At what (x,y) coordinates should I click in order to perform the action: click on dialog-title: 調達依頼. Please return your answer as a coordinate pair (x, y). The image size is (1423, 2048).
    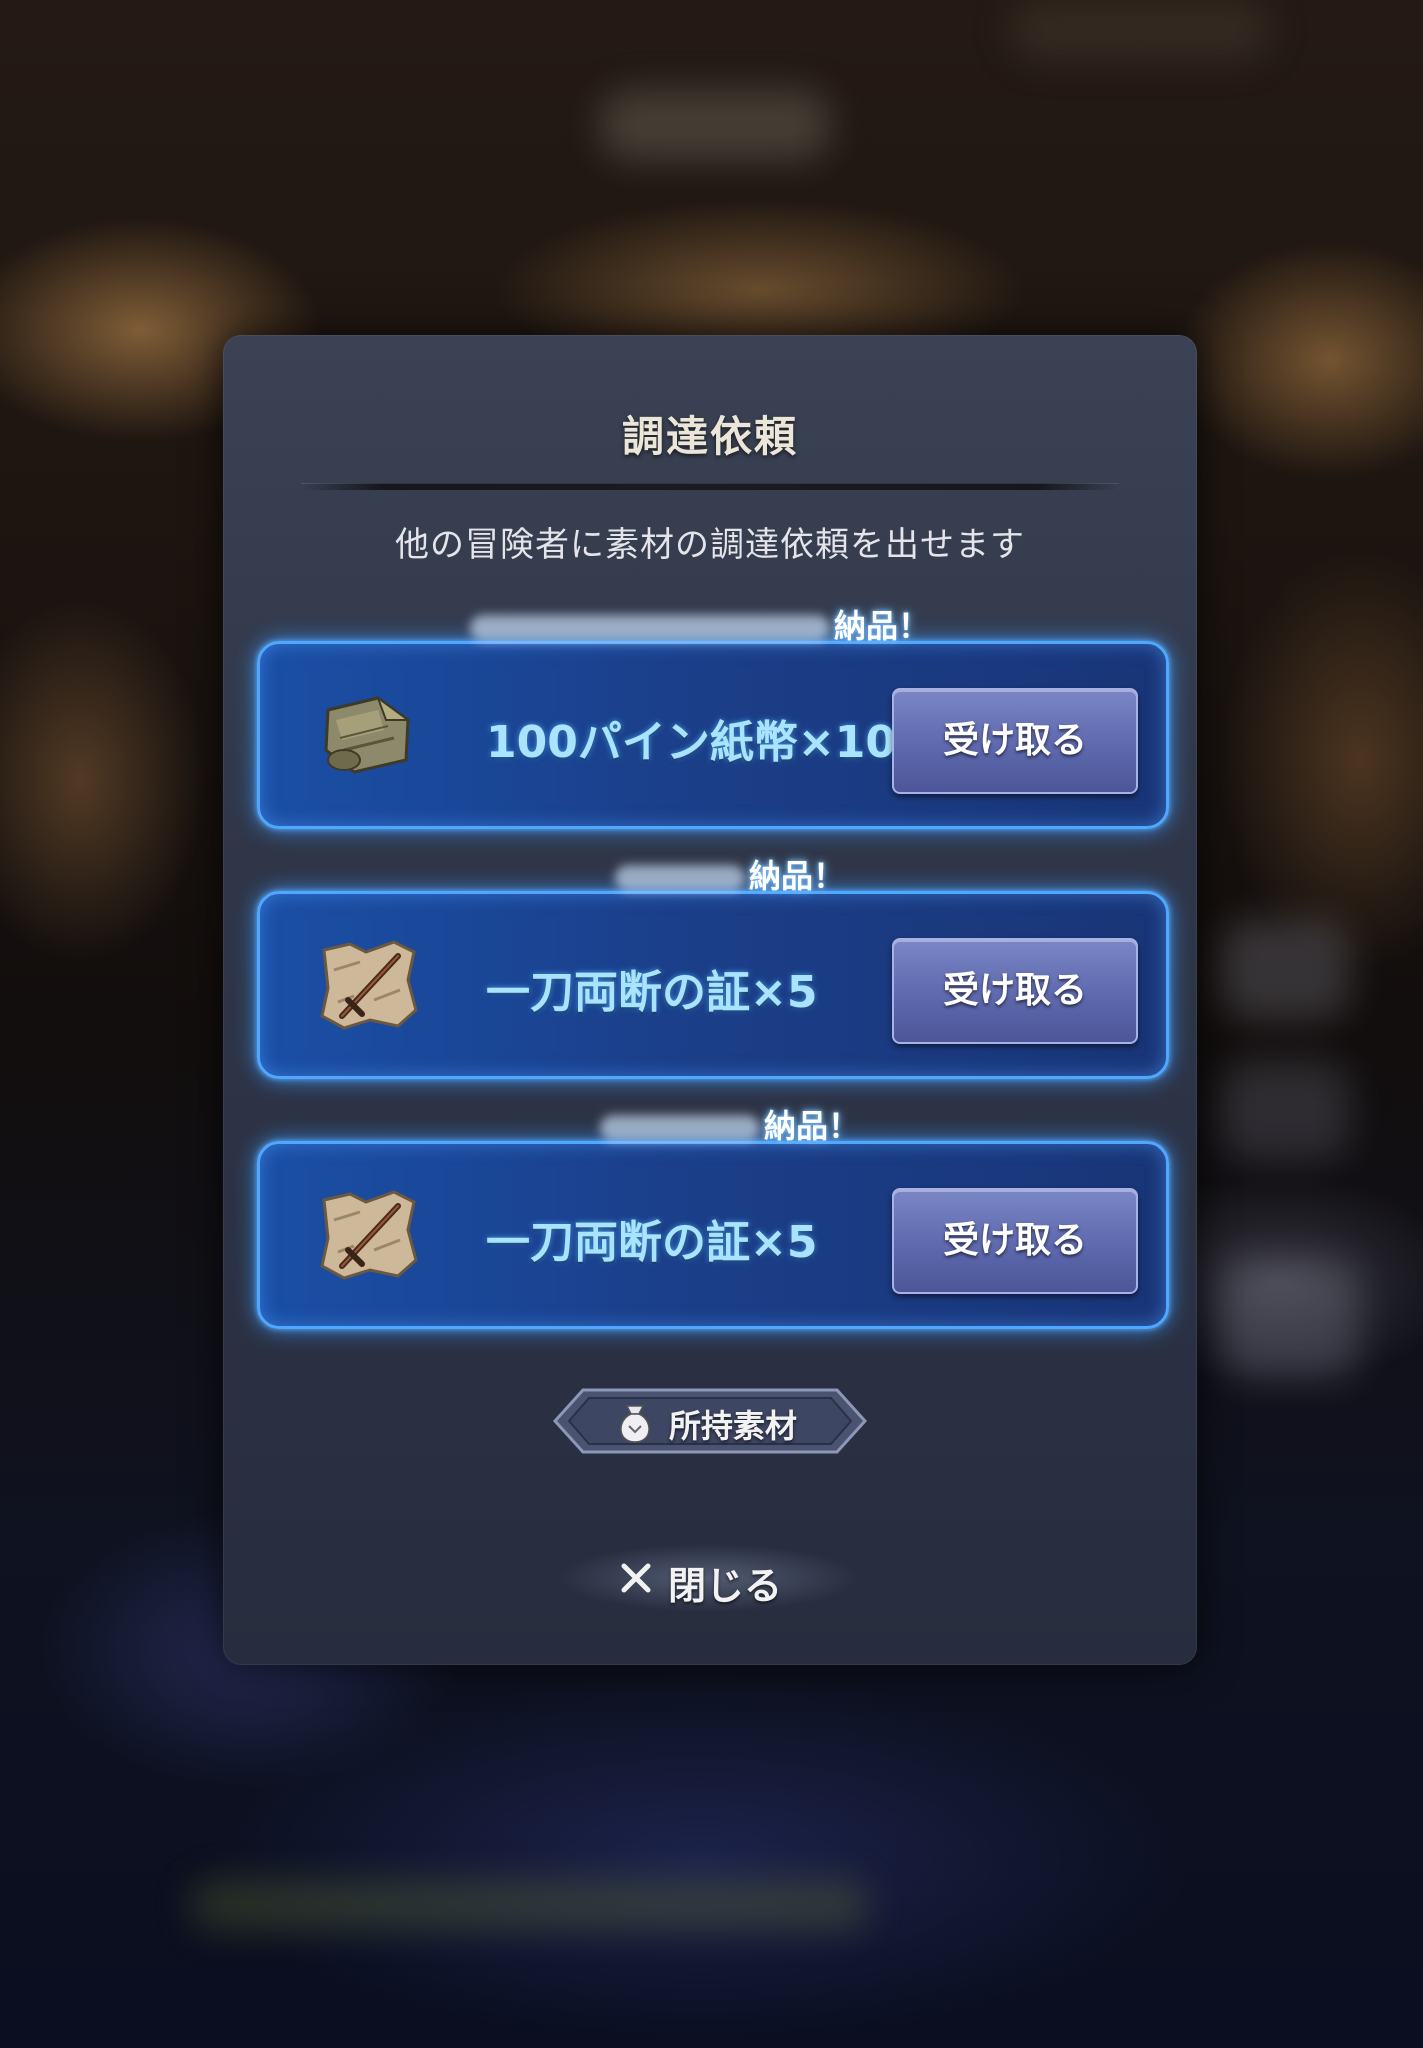
    Looking at the image, I should click on (709, 436).